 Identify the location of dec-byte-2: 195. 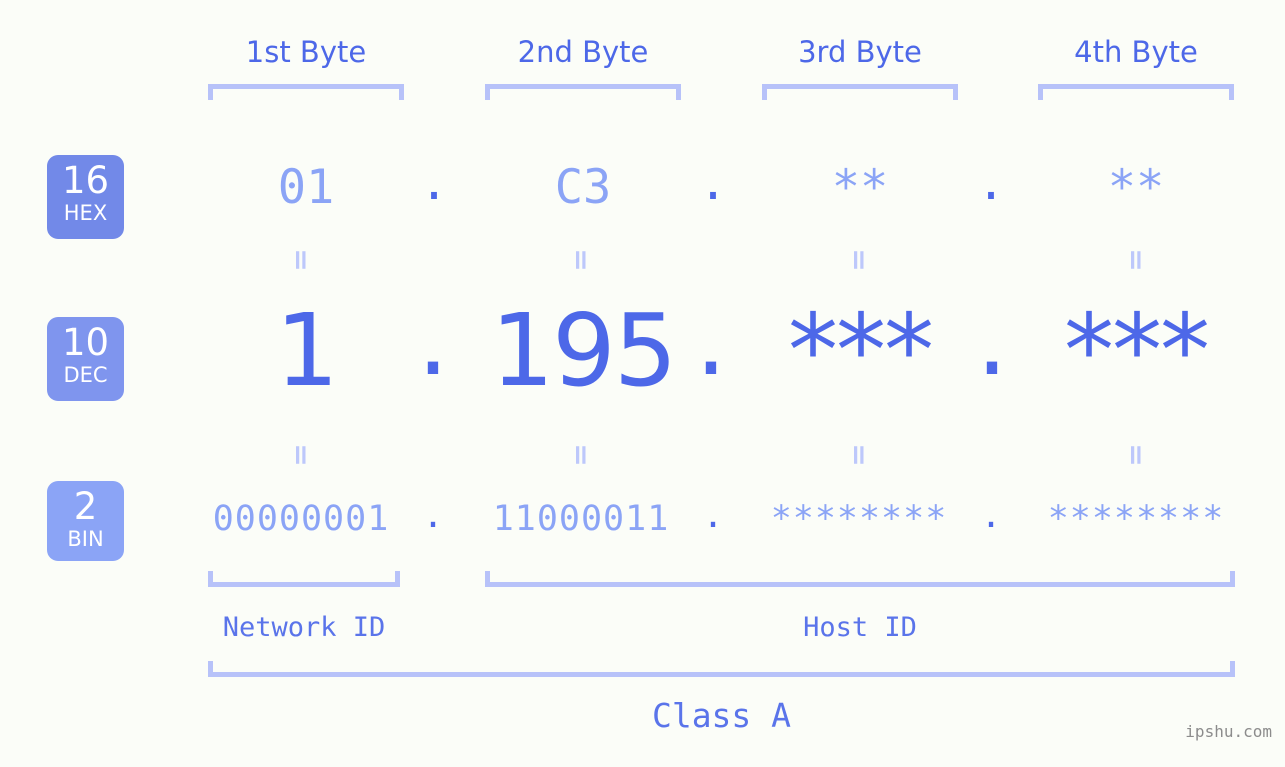
(584, 350).